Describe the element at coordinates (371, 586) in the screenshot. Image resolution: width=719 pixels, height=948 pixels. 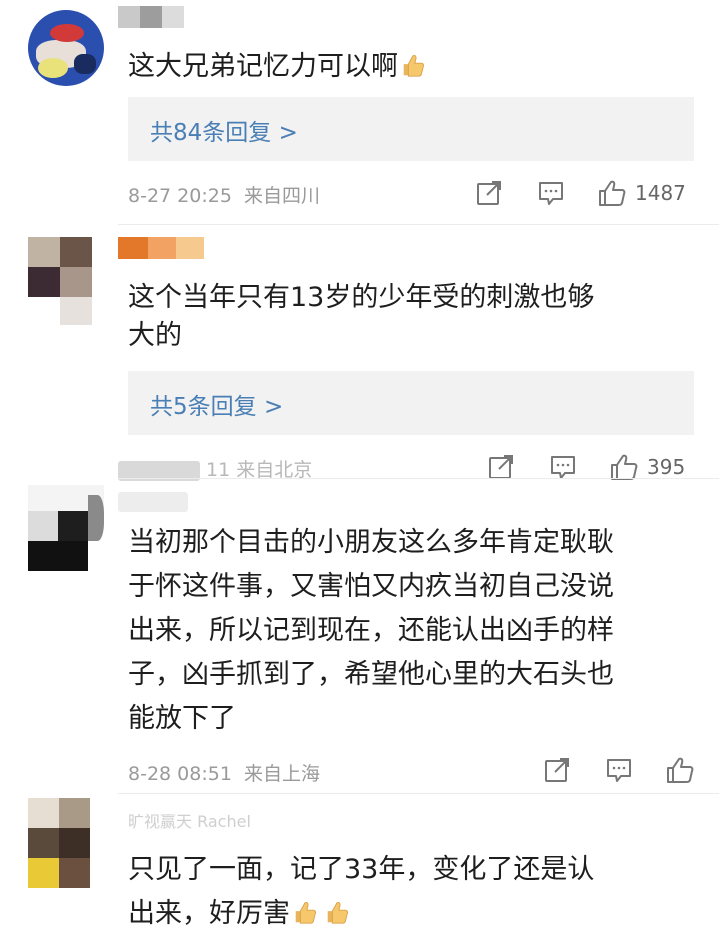
I see `comment-line: 于怀这件事，又害怕又内疚当初自己没说` at that location.